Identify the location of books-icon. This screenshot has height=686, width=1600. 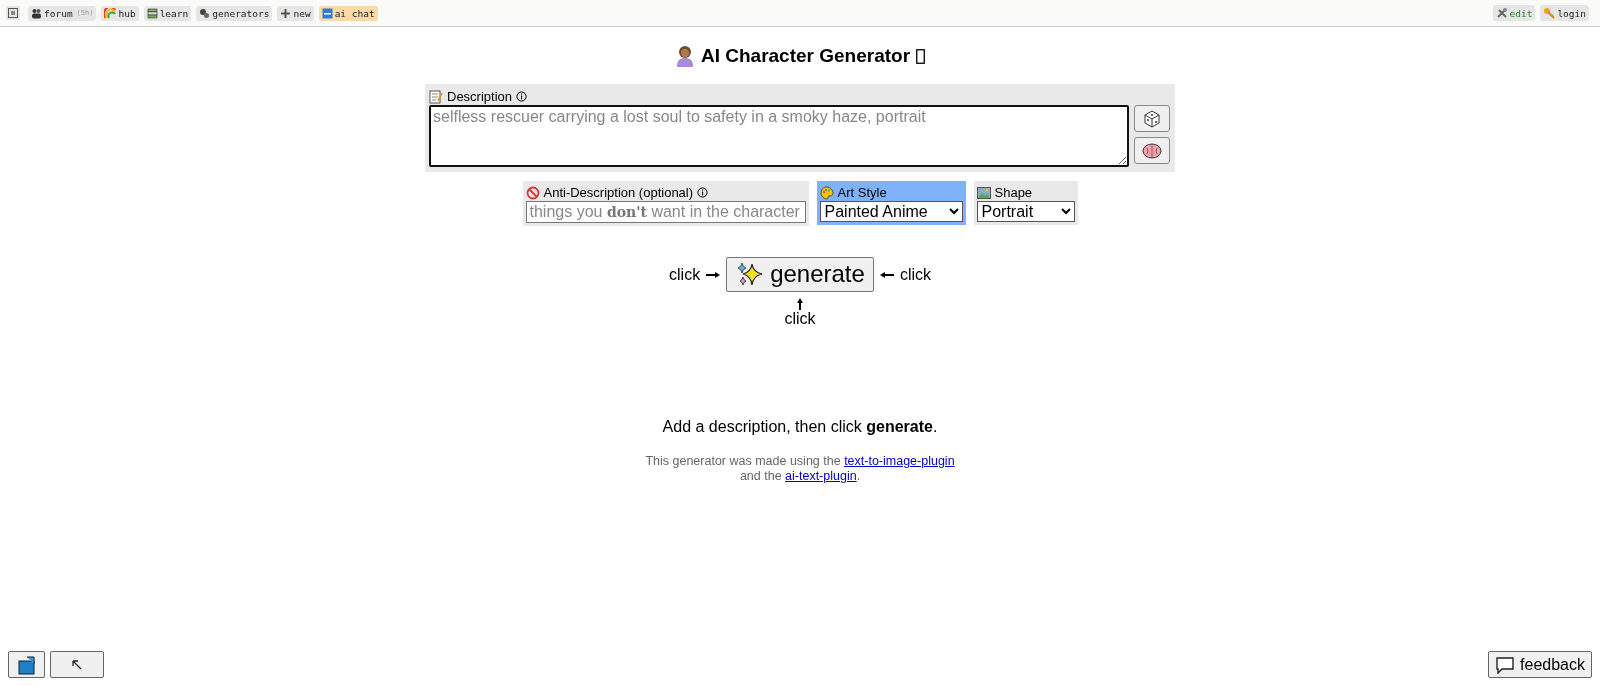
(152, 13).